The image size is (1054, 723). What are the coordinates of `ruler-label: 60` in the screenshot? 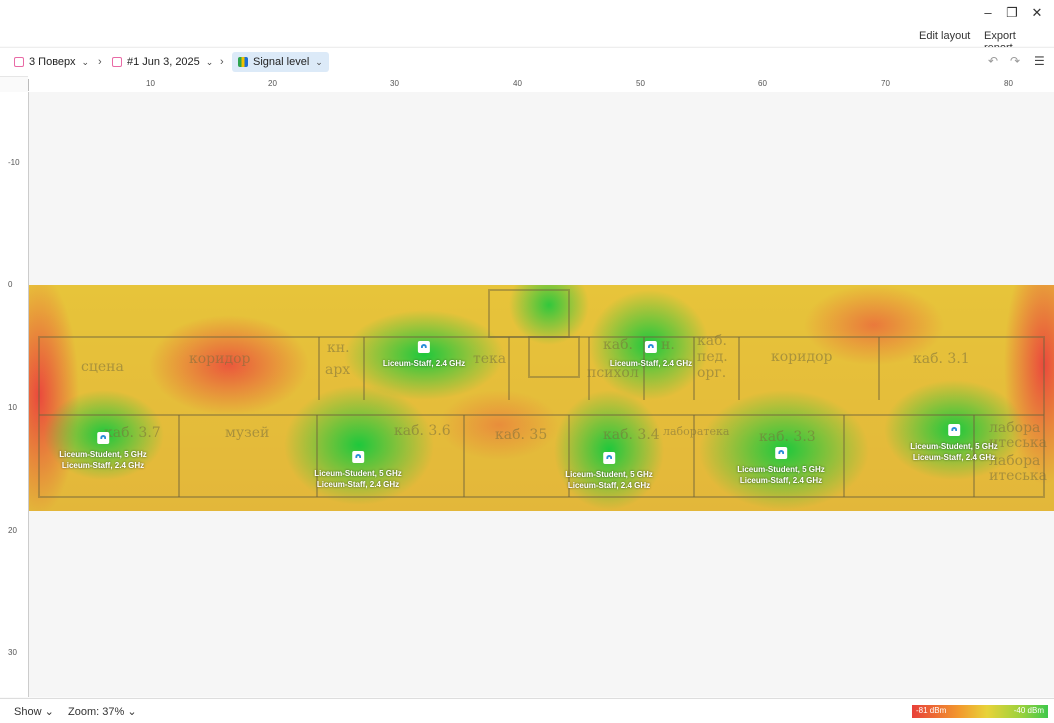 It's located at (762, 83).